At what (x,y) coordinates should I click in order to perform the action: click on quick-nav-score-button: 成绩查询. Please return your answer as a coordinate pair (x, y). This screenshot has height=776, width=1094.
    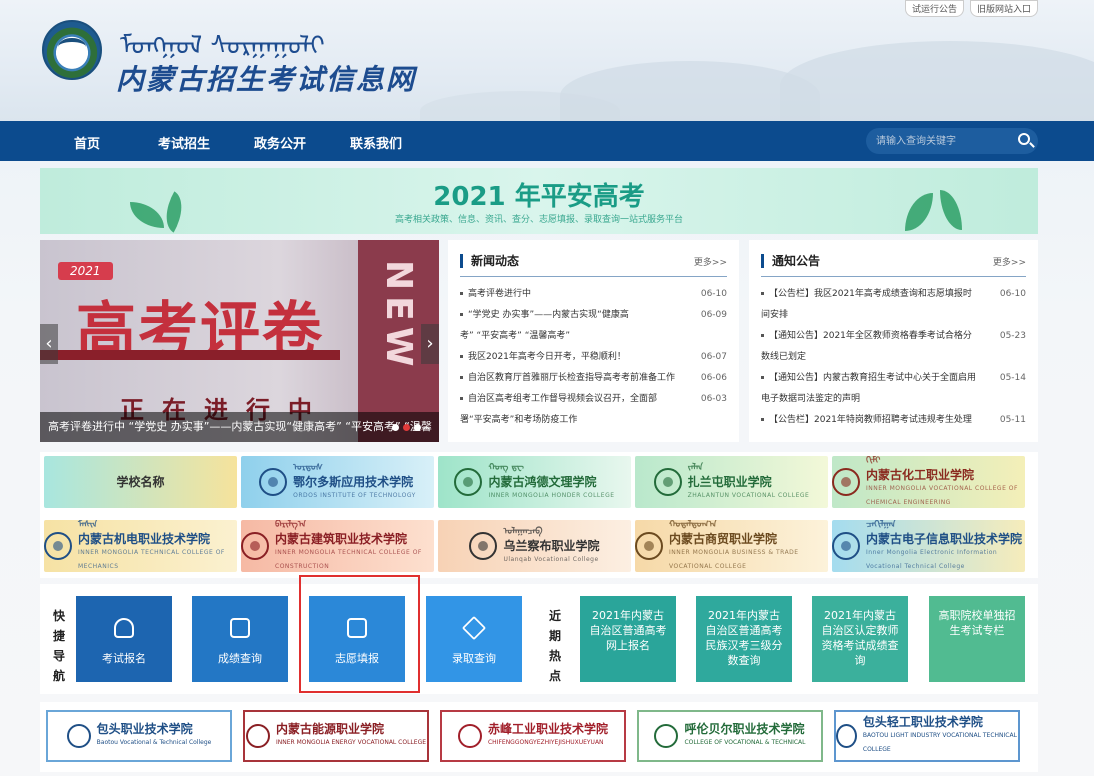
    Looking at the image, I should click on (240, 639).